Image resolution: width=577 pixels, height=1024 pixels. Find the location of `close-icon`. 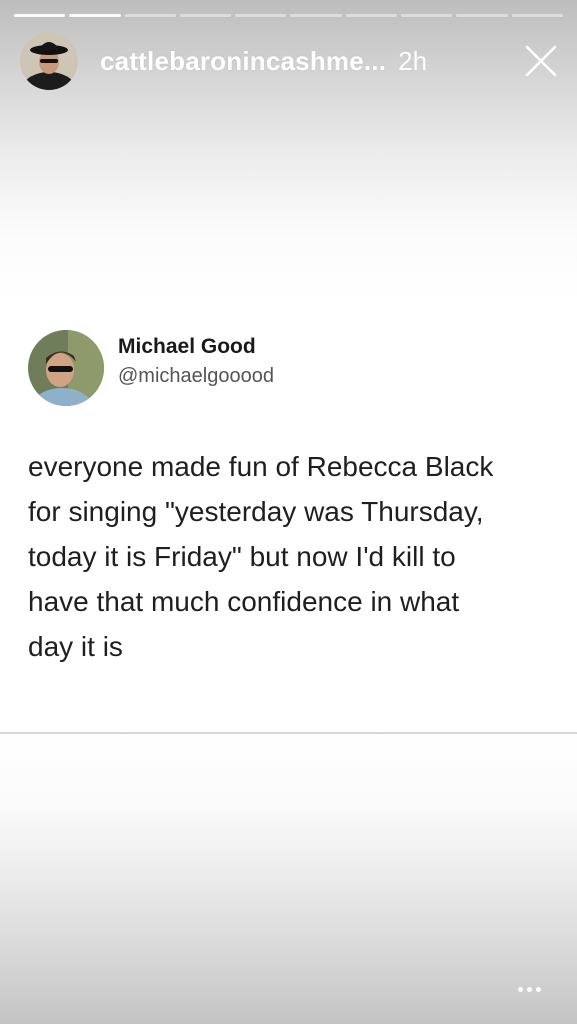

close-icon is located at coordinates (541, 61).